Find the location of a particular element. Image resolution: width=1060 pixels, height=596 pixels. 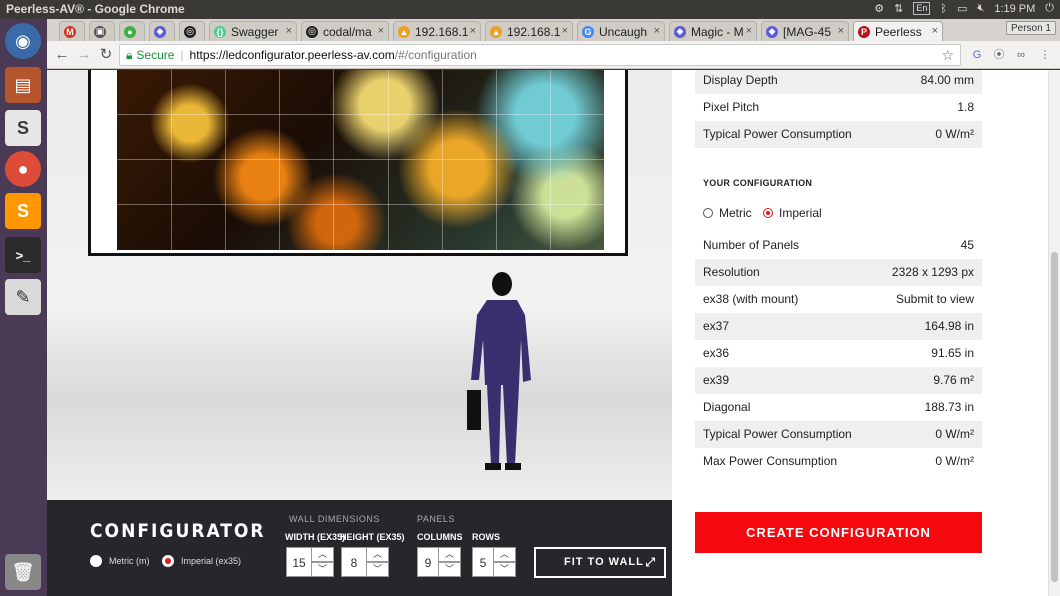

spec-row: Pixel Pitch 1.8 is located at coordinates (838, 107).